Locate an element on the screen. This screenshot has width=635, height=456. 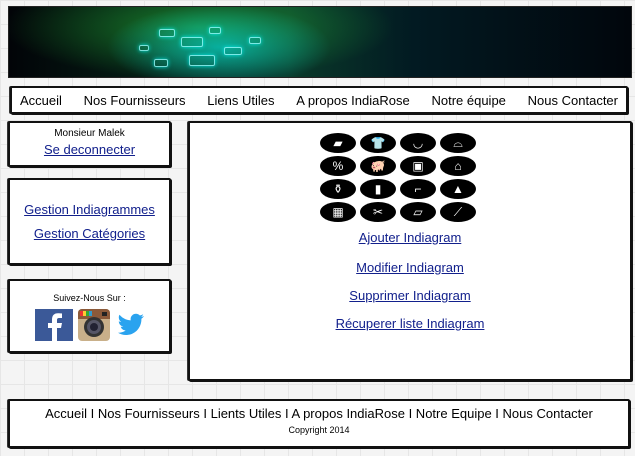
pig-icon: 🐖 is located at coordinates (378, 166).